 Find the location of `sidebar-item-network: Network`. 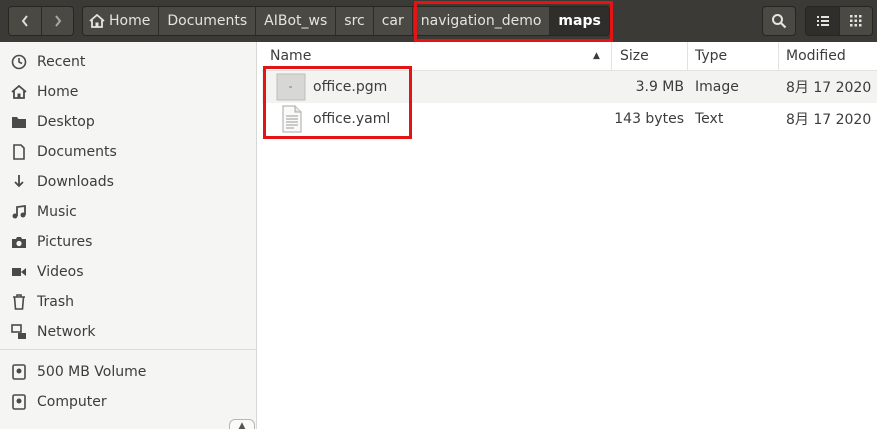

sidebar-item-network: Network is located at coordinates (128, 332).